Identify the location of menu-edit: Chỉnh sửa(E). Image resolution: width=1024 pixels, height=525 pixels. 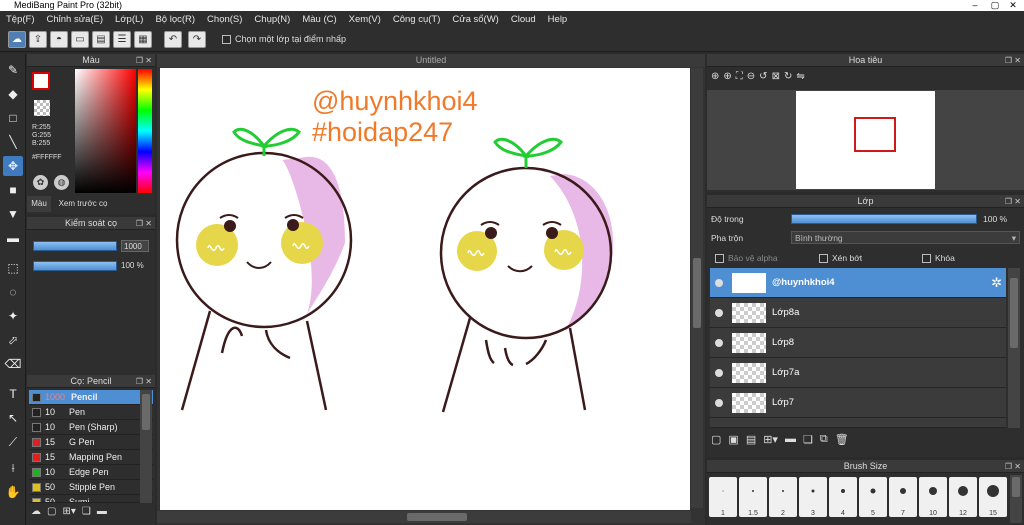
(75, 19).